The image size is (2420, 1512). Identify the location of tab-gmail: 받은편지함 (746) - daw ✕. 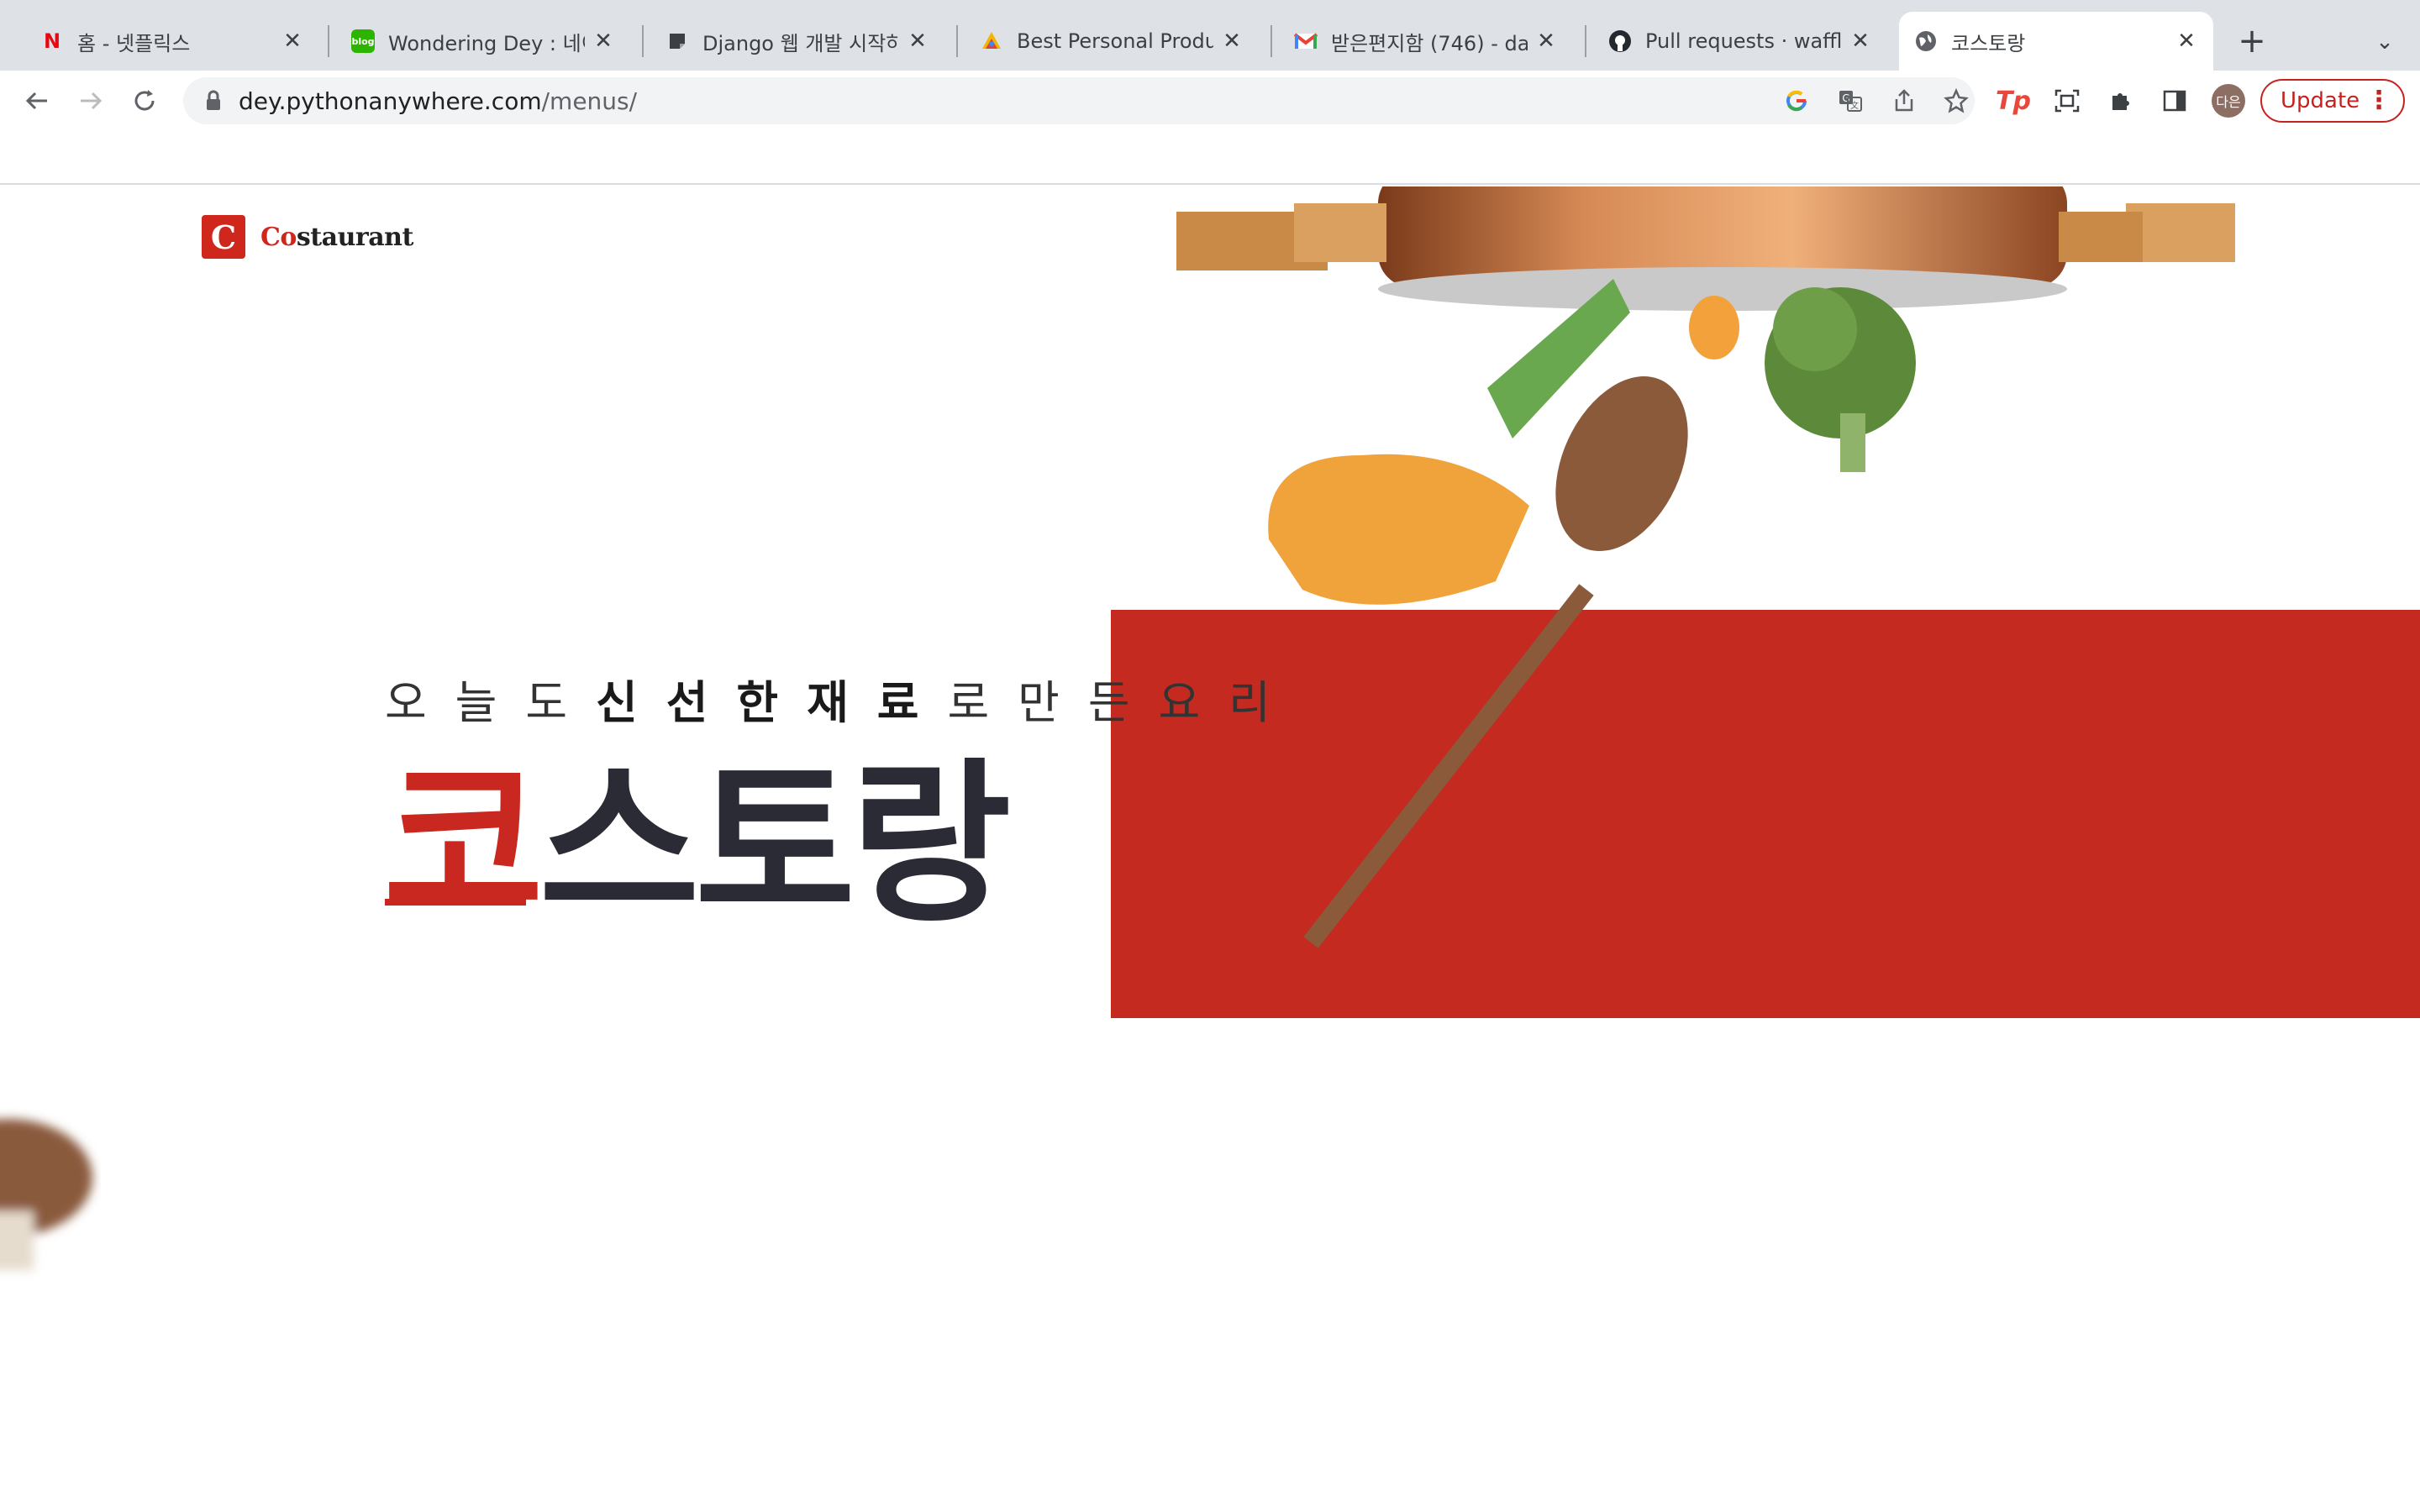
(1426, 41).